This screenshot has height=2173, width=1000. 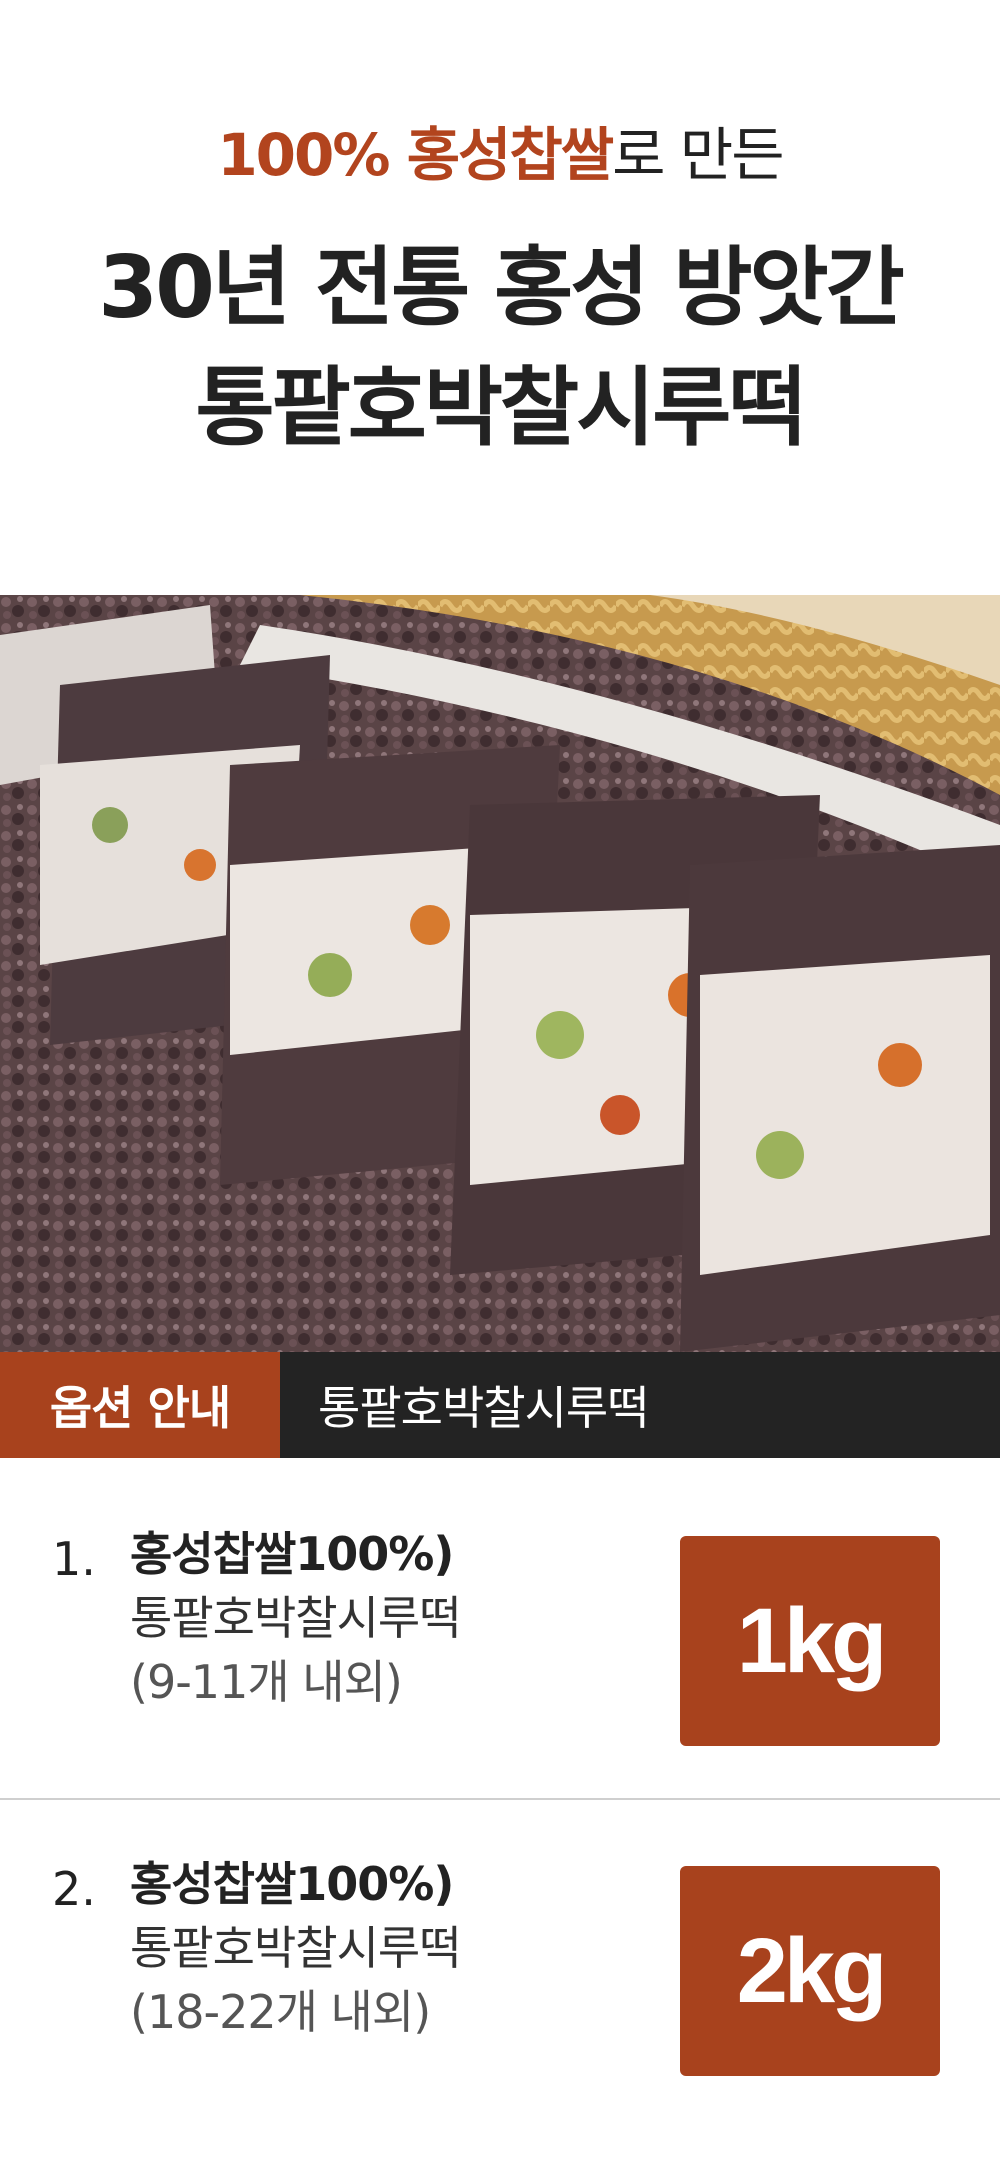 I want to click on option-info-bar: 옵션 안내 통팥호박찰시루떡, so click(x=500, y=1405).